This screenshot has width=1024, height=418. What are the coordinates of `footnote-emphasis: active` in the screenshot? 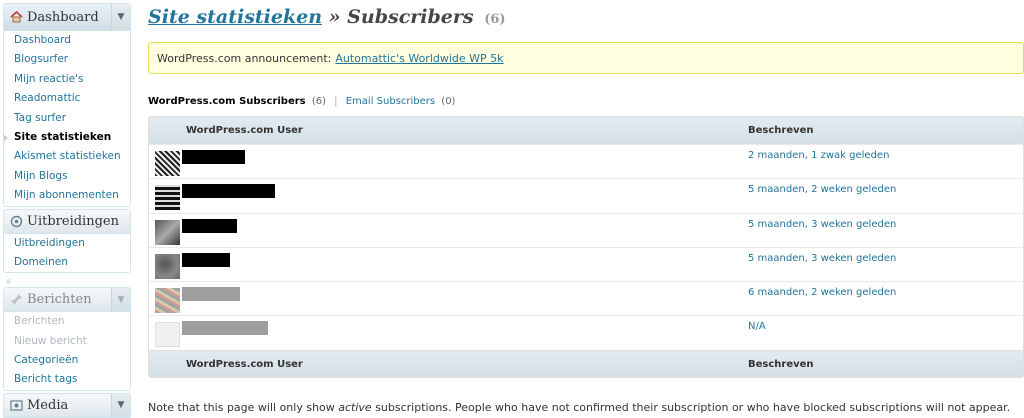 It's located at (355, 407).